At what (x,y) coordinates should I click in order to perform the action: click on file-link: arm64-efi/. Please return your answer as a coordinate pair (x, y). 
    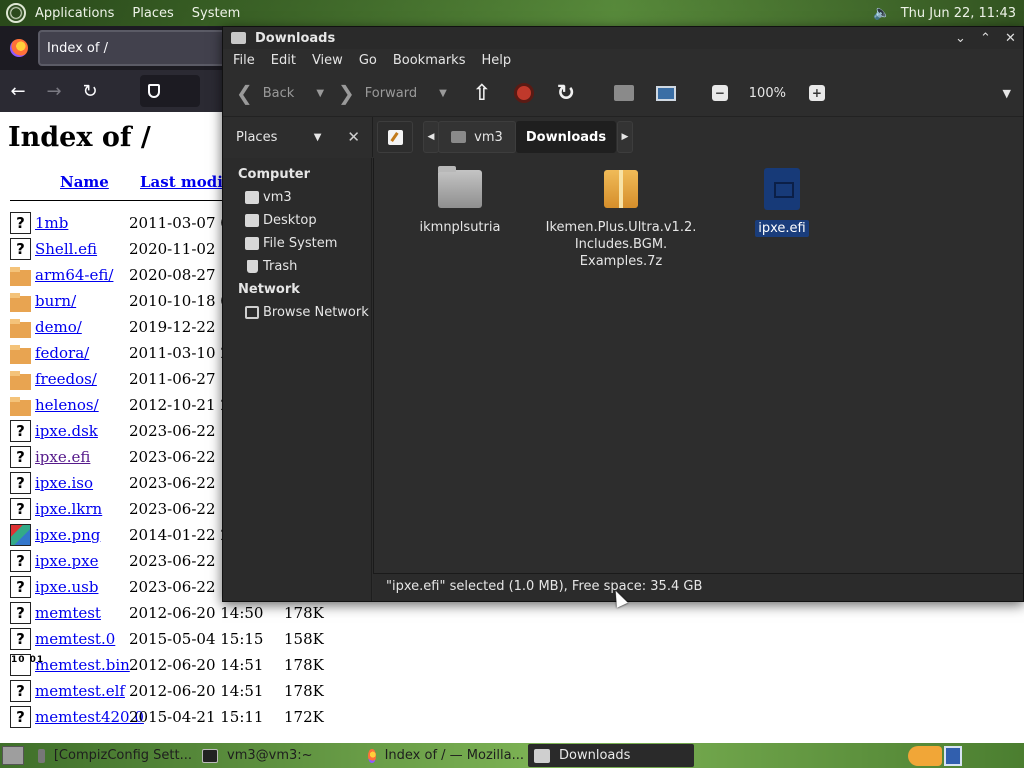
    Looking at the image, I should click on (82, 275).